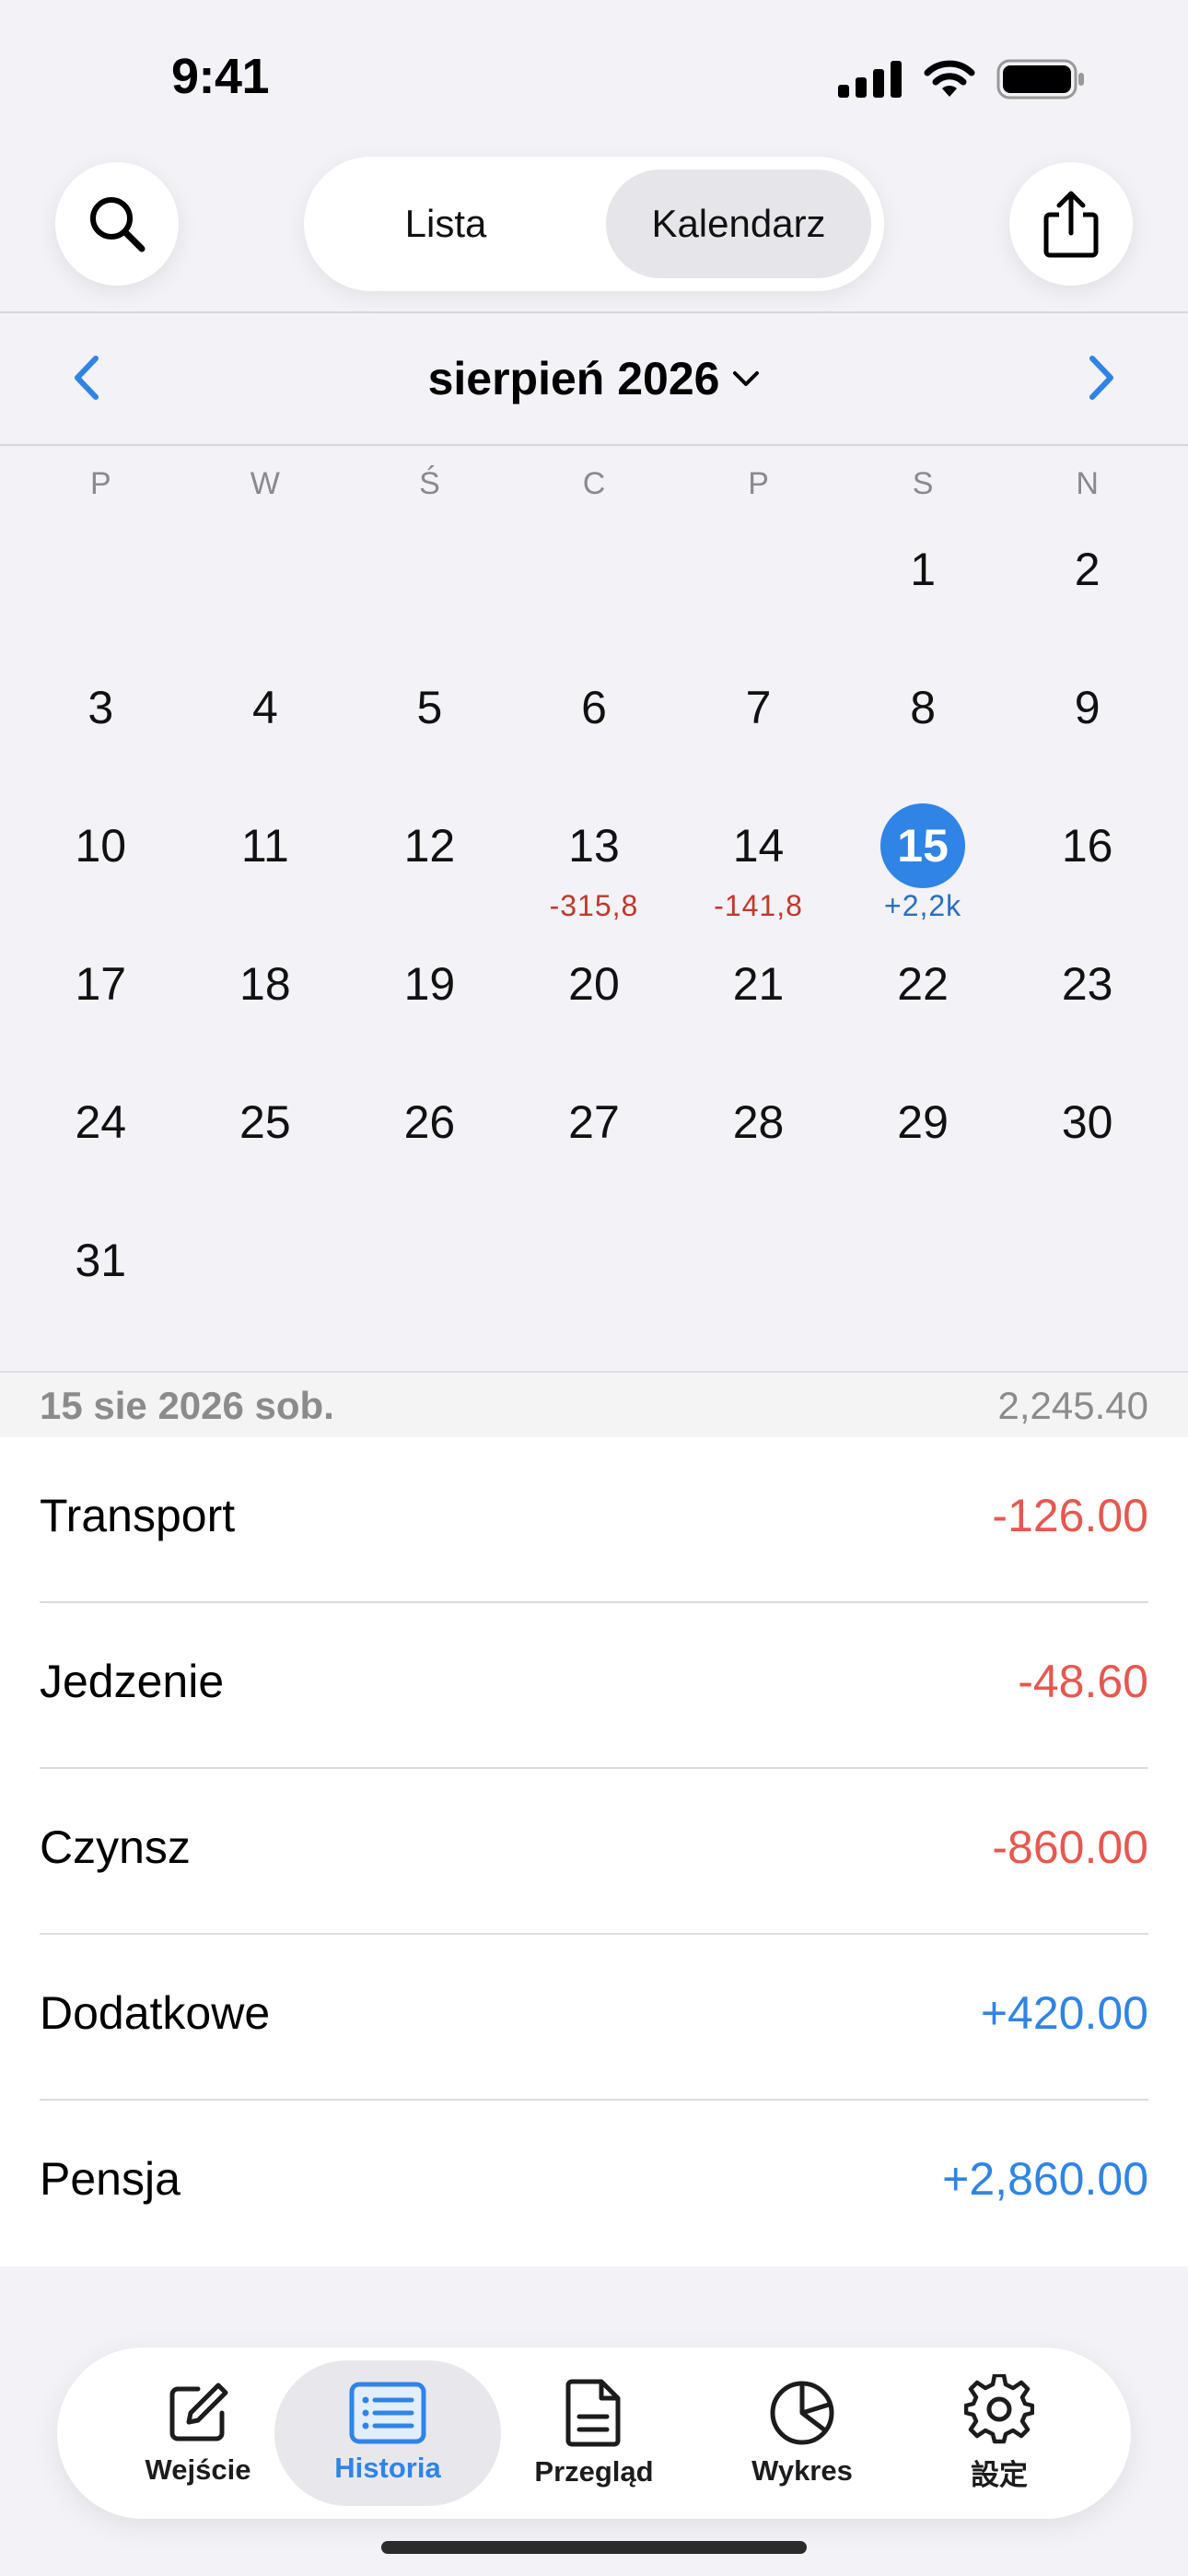 The image size is (1188, 2576). What do you see at coordinates (138, 1515) in the screenshot?
I see `transaction-category: Transport` at bounding box center [138, 1515].